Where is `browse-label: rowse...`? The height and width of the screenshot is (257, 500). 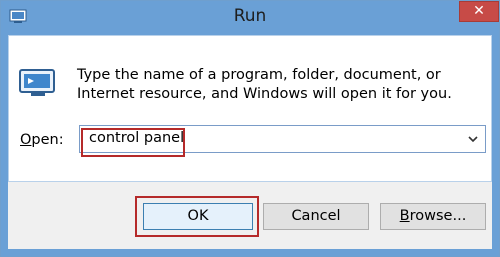
browse-label: rowse... is located at coordinates (438, 216).